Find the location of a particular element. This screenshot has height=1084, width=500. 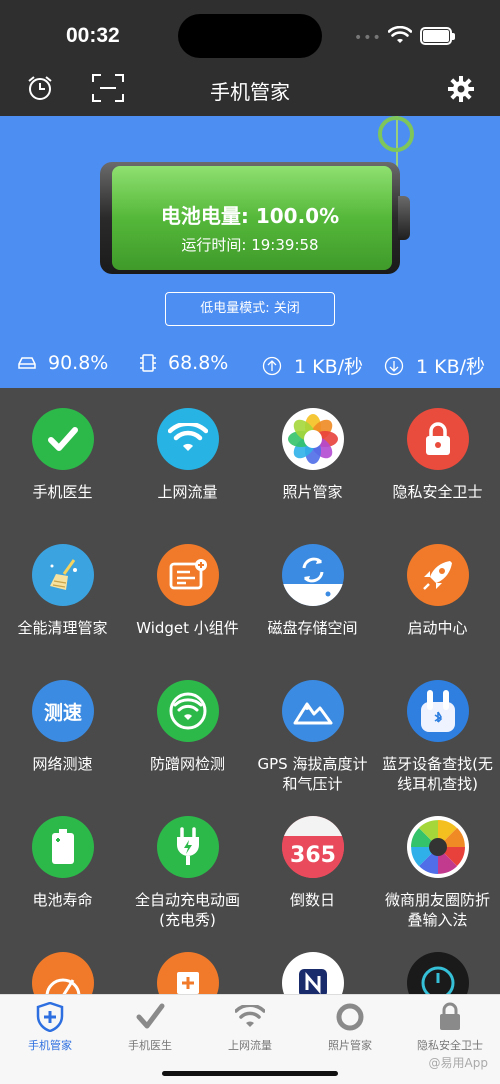

aperture-icon is located at coordinates (438, 847).